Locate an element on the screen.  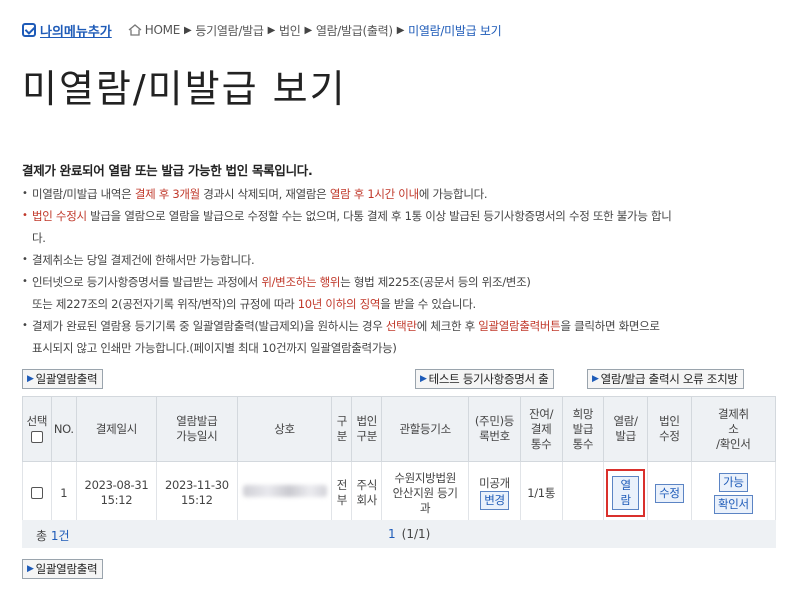
col-remaining: 잔여/결제 통수 is located at coordinates (541, 429).